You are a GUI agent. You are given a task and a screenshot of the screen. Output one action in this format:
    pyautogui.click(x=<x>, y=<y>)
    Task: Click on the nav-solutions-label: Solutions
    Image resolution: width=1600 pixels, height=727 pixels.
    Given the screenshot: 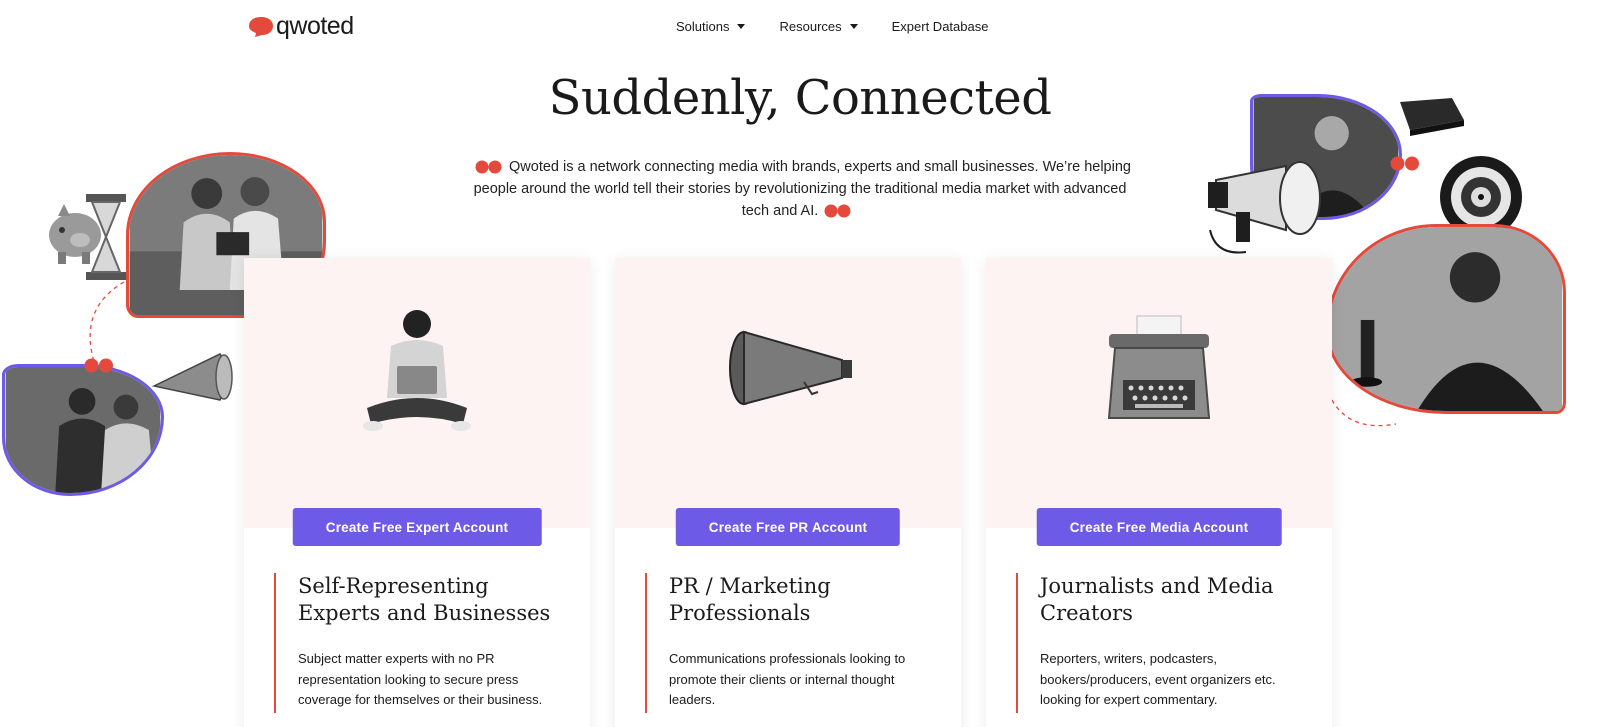 What is the action you would take?
    pyautogui.click(x=703, y=26)
    